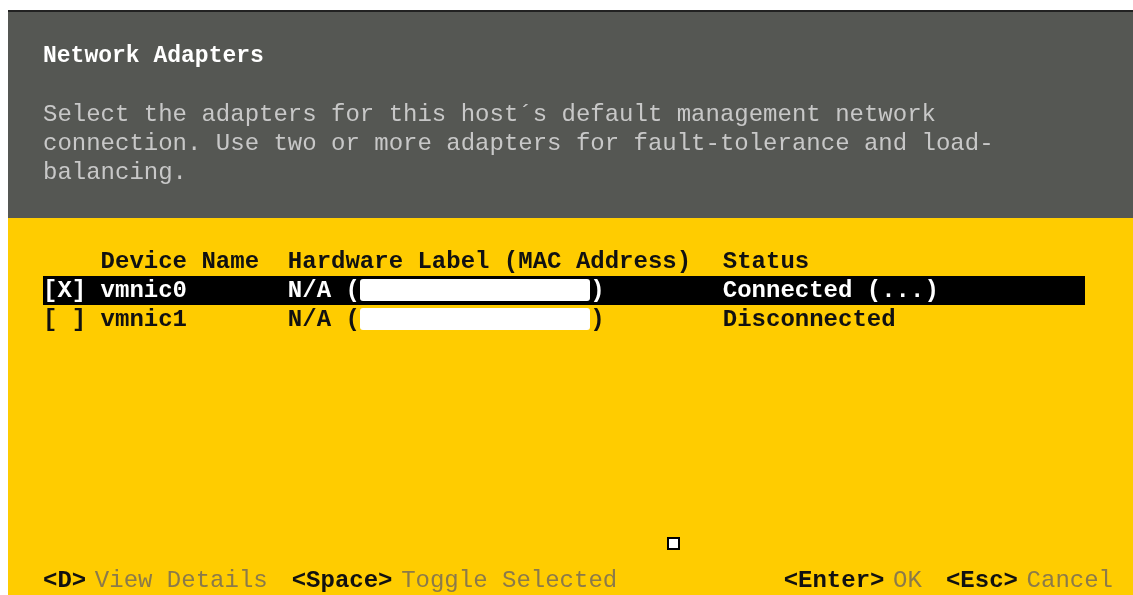 Image resolution: width=1133 pixels, height=595 pixels. Describe the element at coordinates (490, 261) in the screenshot. I see `column-header: Hardware Label (MAC Address)` at that location.